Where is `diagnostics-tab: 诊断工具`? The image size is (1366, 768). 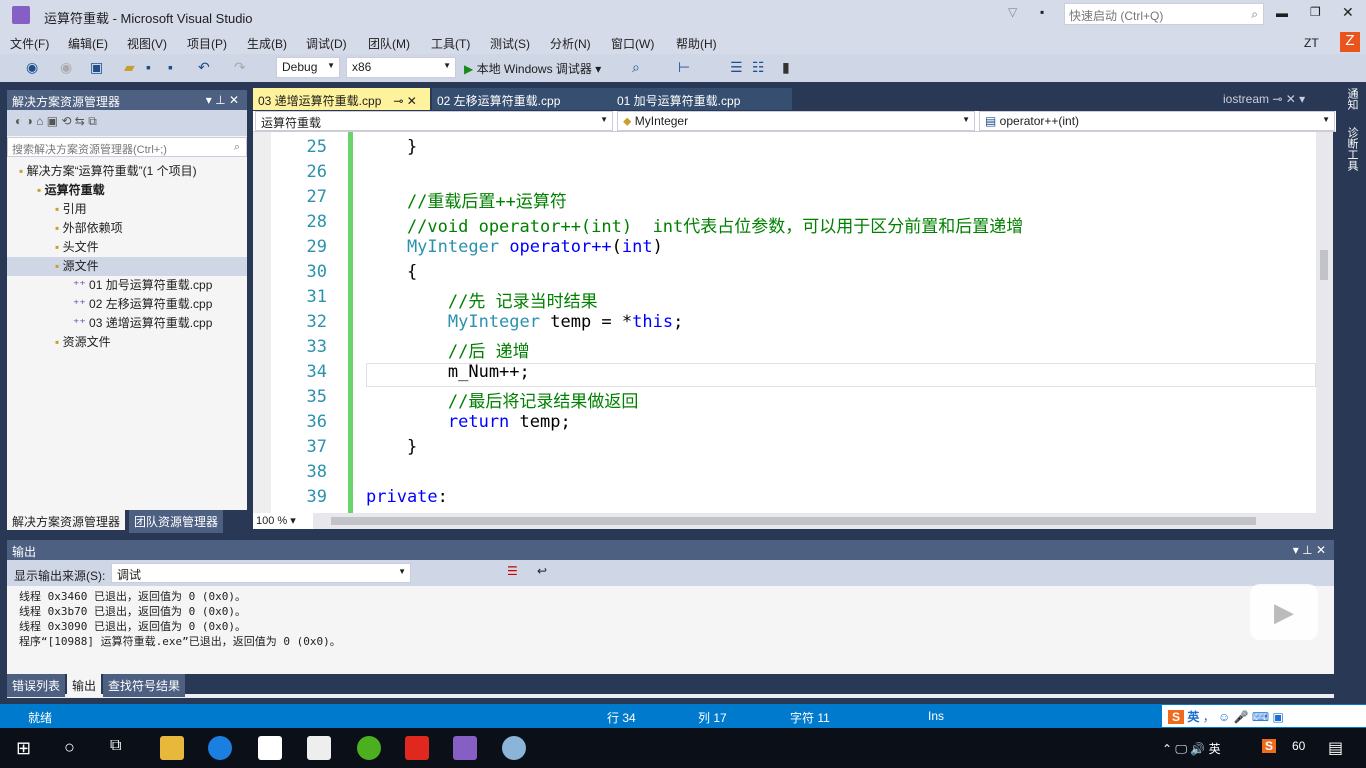 diagnostics-tab: 诊断工具 is located at coordinates (1352, 149).